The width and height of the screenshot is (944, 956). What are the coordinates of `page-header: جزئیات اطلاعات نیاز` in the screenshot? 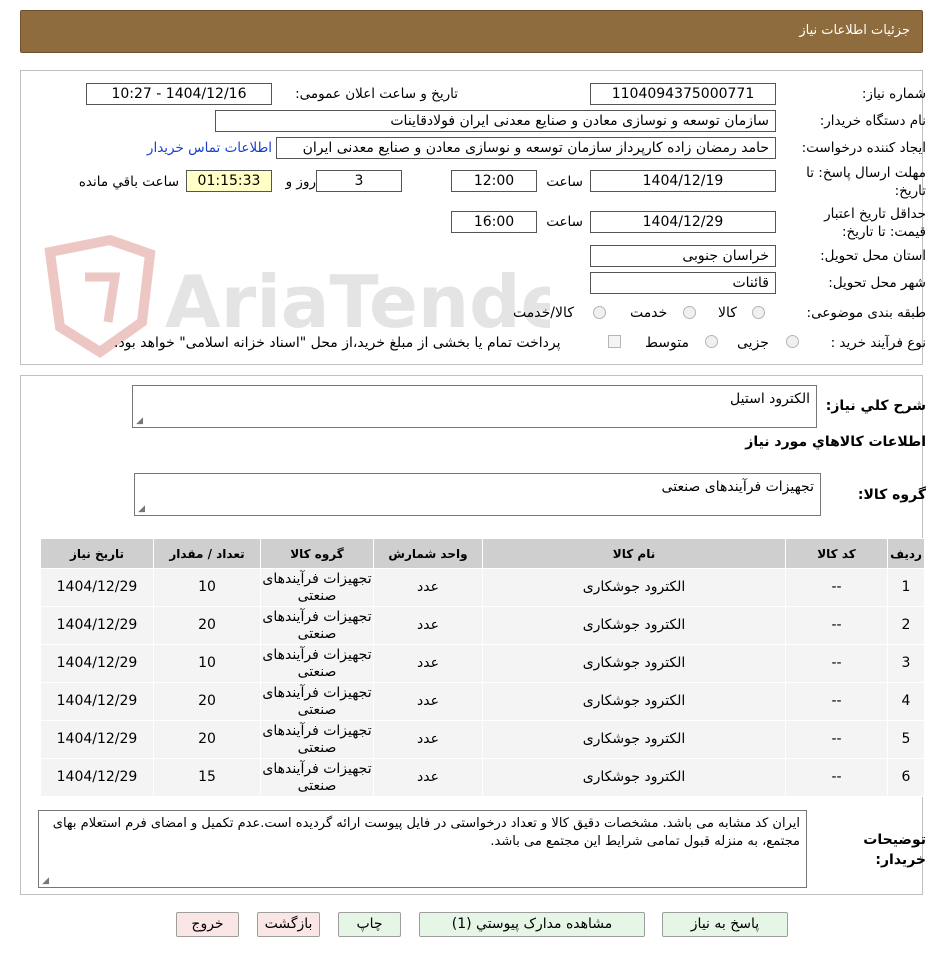 It's located at (471, 31).